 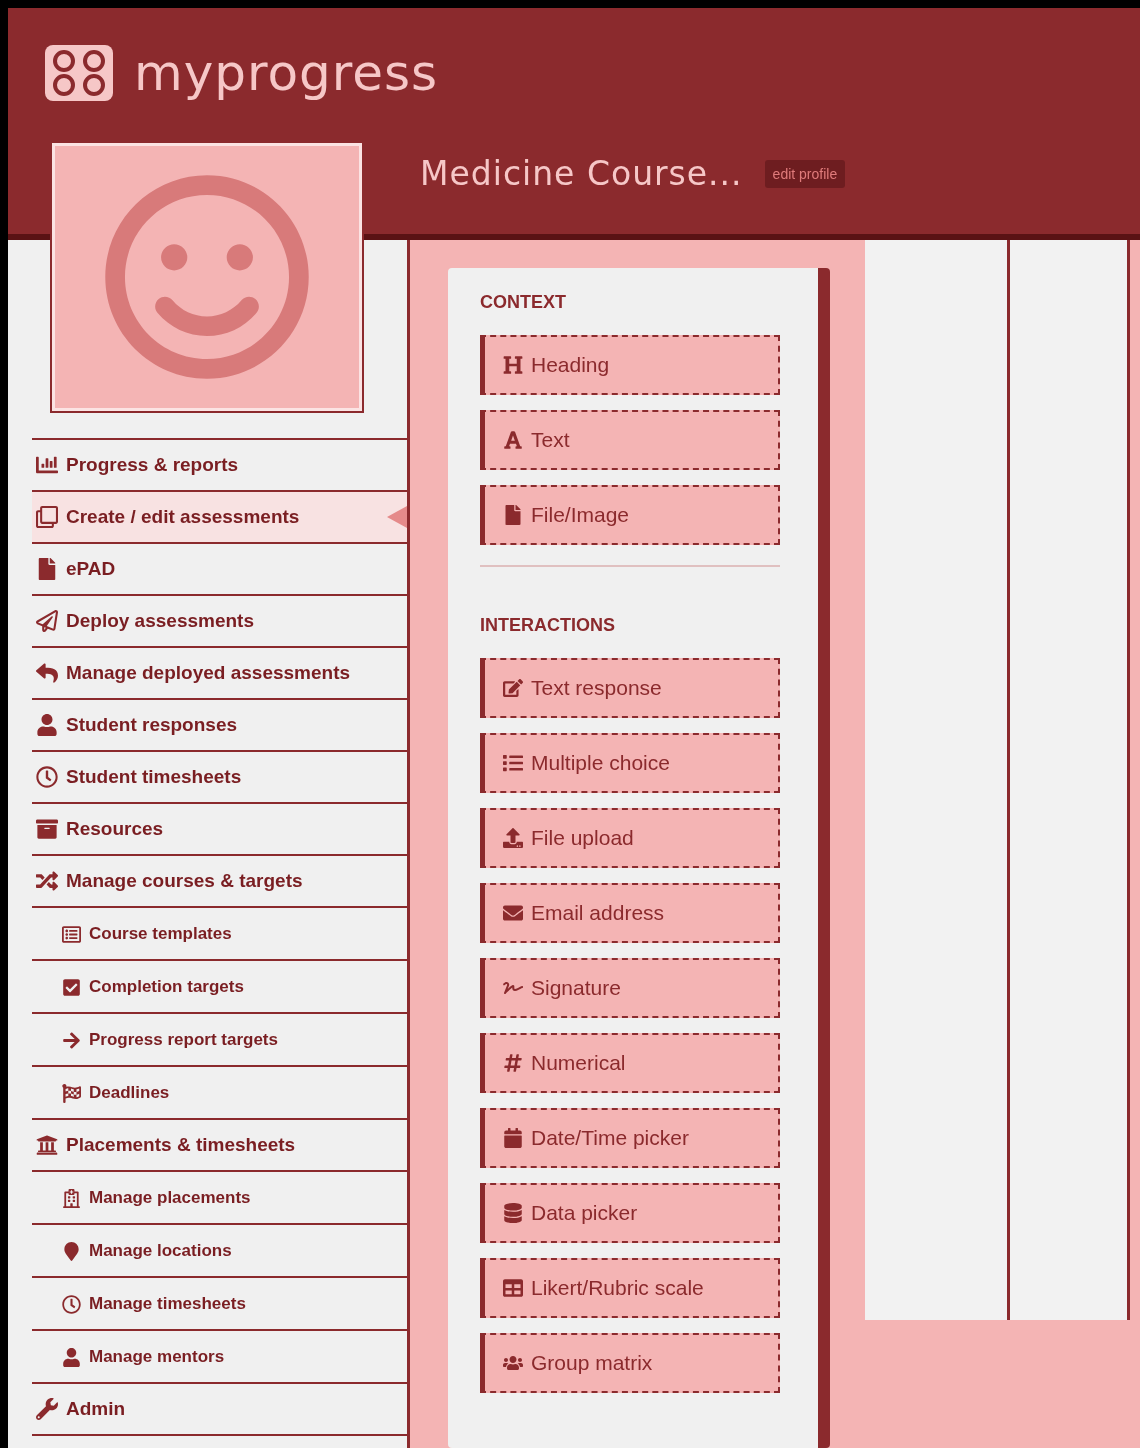 What do you see at coordinates (219, 518) in the screenshot?
I see `sidebar-item: Create / edit assessments` at bounding box center [219, 518].